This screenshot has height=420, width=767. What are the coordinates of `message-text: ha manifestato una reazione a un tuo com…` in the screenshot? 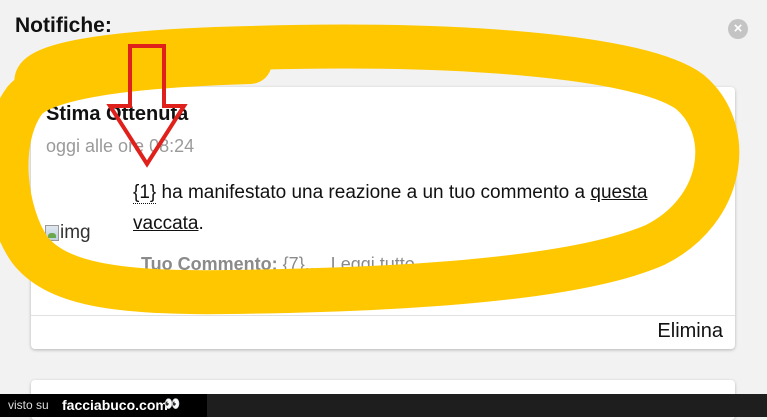 It's located at (373, 192).